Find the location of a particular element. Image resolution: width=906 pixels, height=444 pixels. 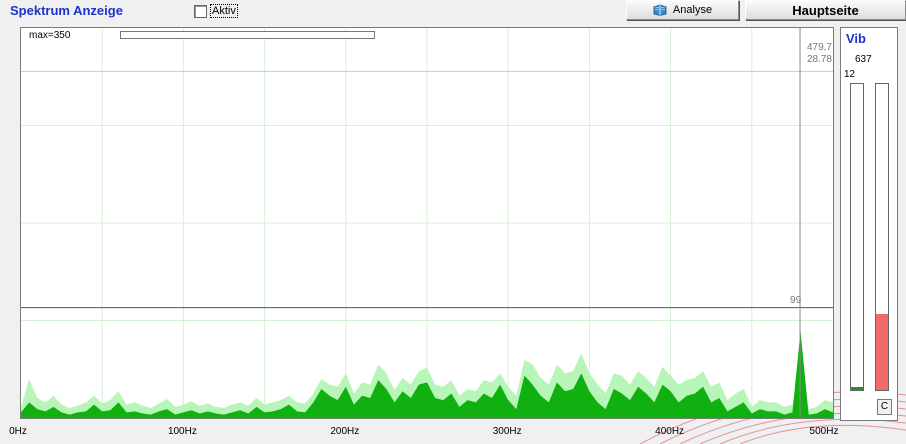

cursor-readout: 479,7 28.78 is located at coordinates (819, 54).